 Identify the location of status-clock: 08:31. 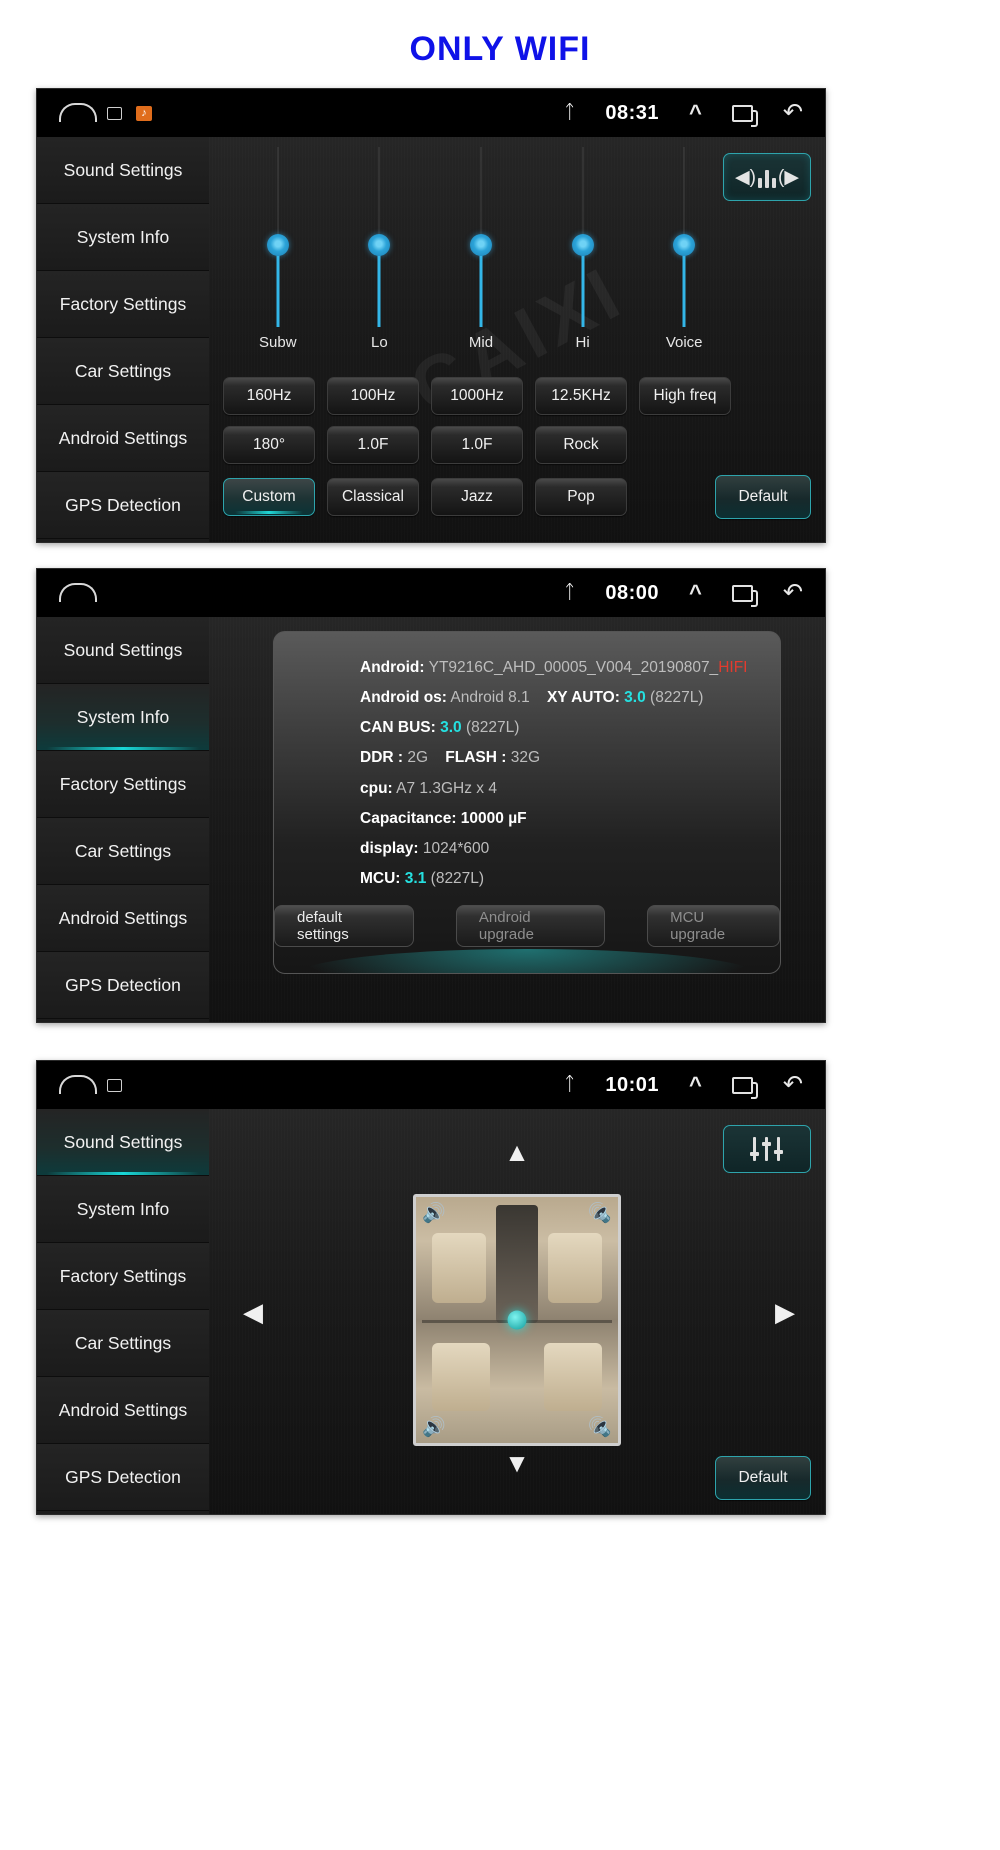
(632, 112).